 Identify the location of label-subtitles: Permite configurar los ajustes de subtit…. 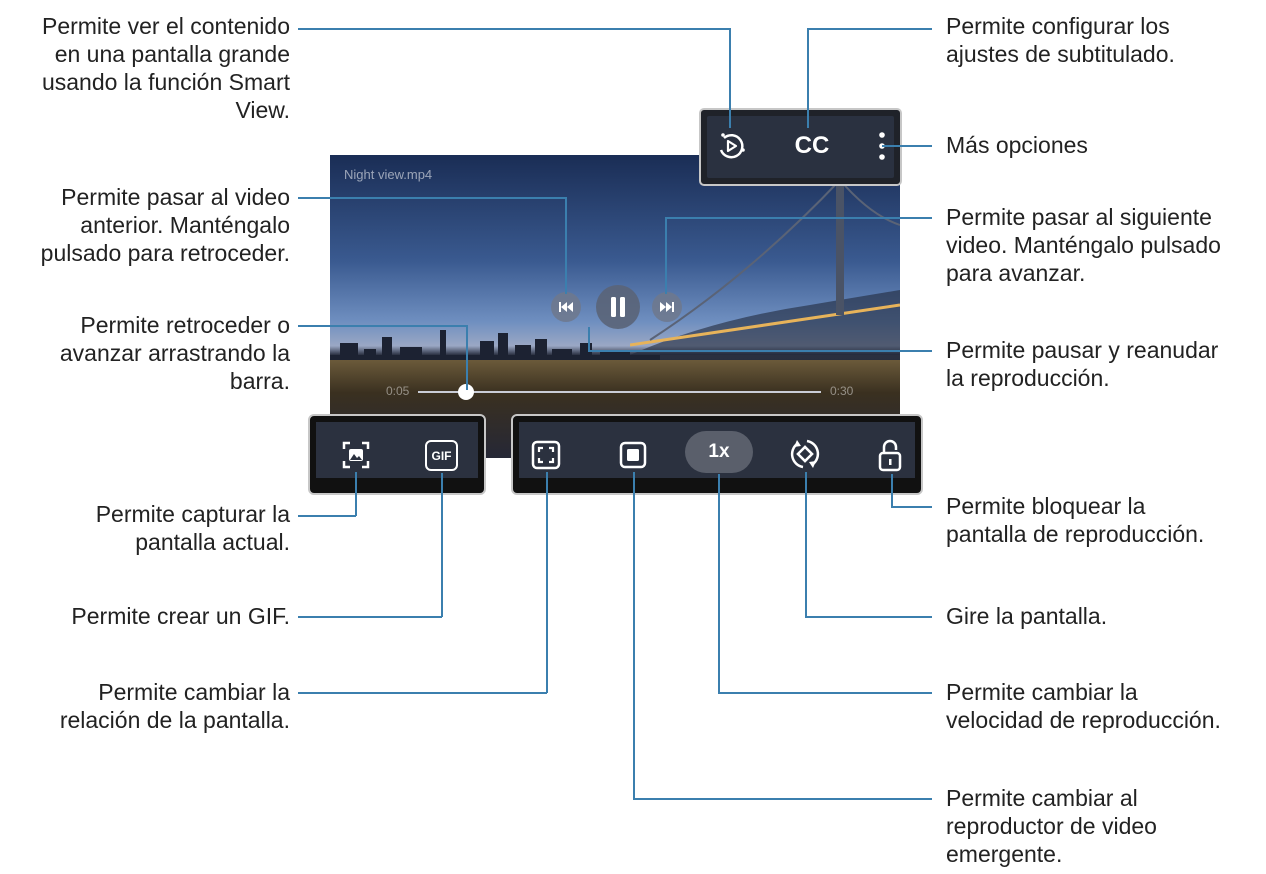
(1060, 40).